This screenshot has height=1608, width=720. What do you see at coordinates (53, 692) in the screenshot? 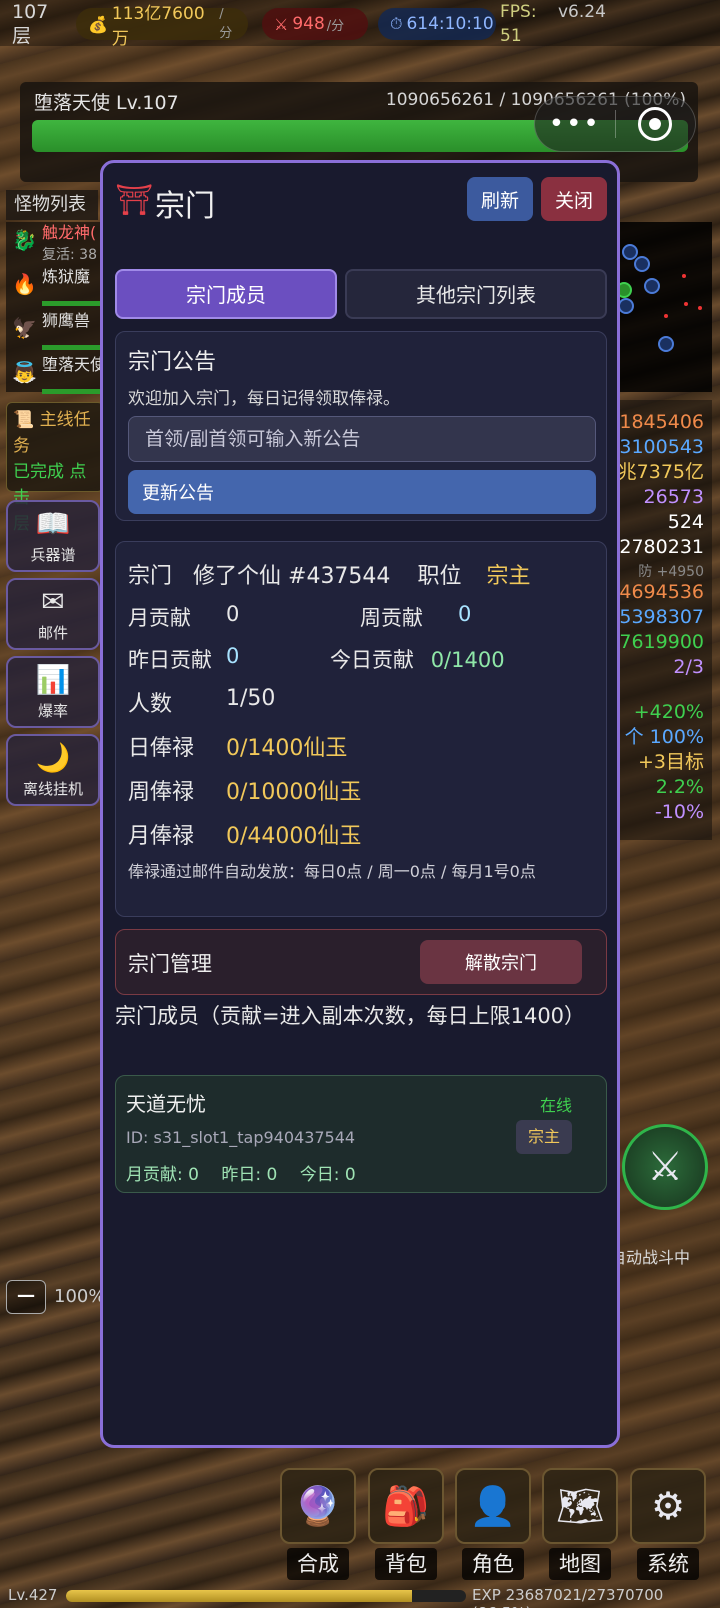
I see `droprate-button: 📊 爆率` at bounding box center [53, 692].